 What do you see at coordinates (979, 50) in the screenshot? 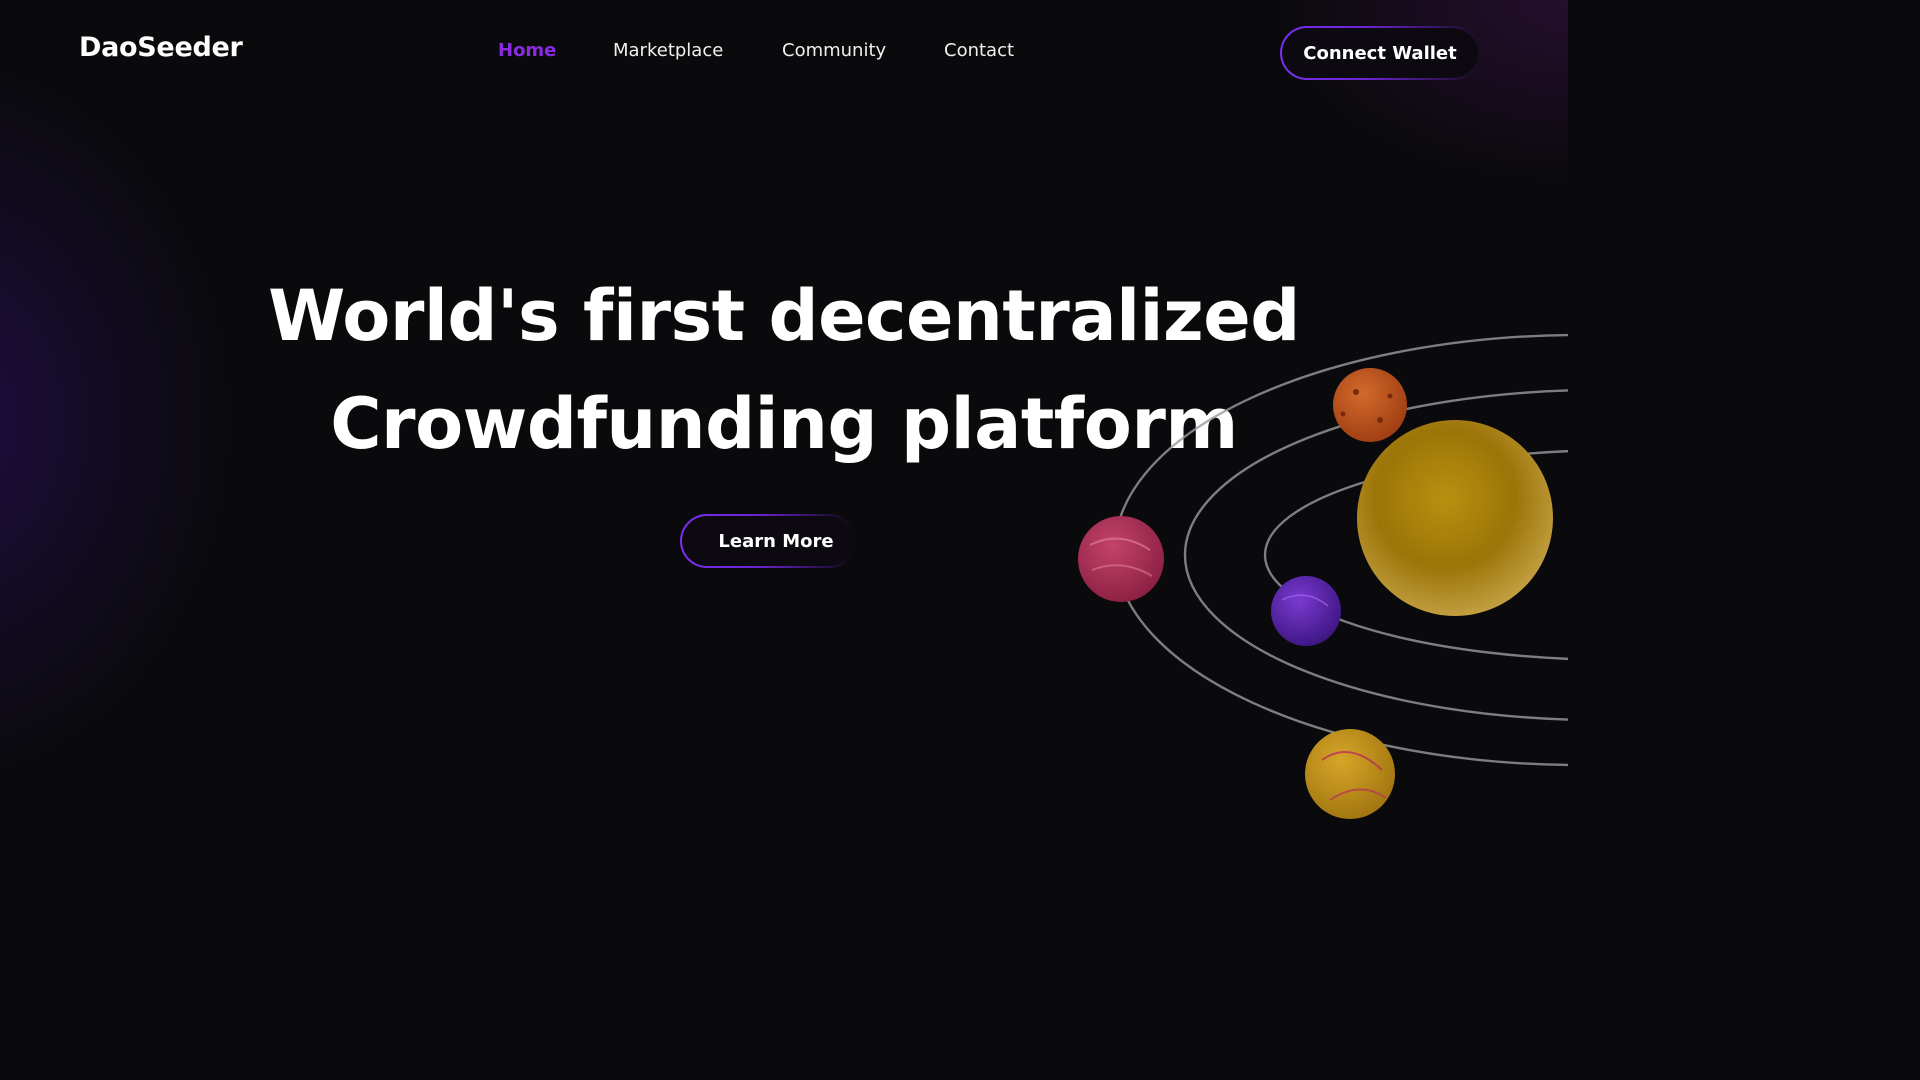
I see `nav-contact-link: Contact` at bounding box center [979, 50].